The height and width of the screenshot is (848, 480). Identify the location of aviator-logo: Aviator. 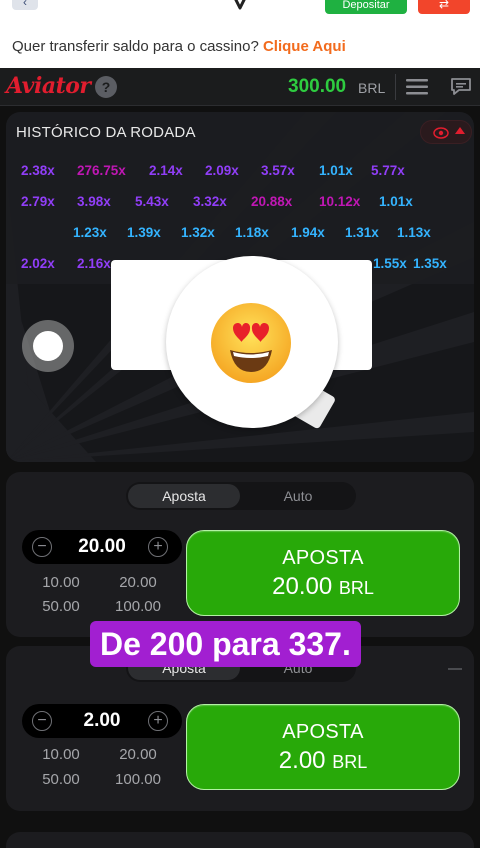
(48, 86).